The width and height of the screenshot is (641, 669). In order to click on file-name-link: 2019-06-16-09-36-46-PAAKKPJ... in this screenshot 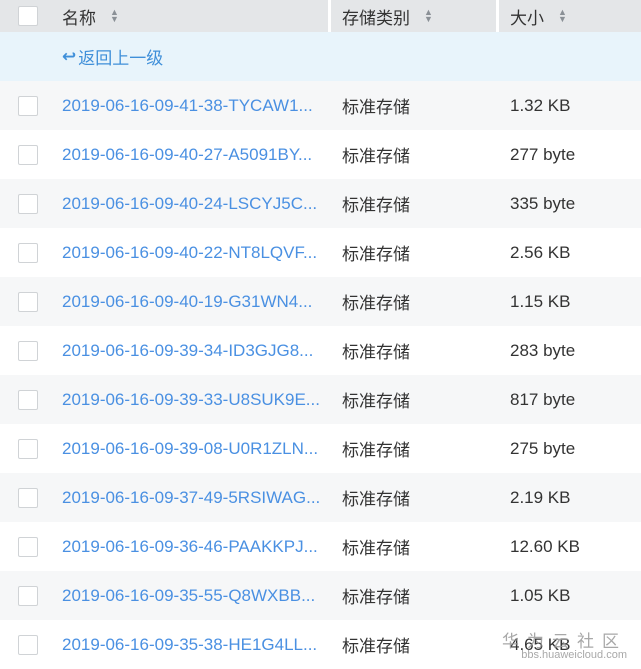, I will do `click(190, 546)`.